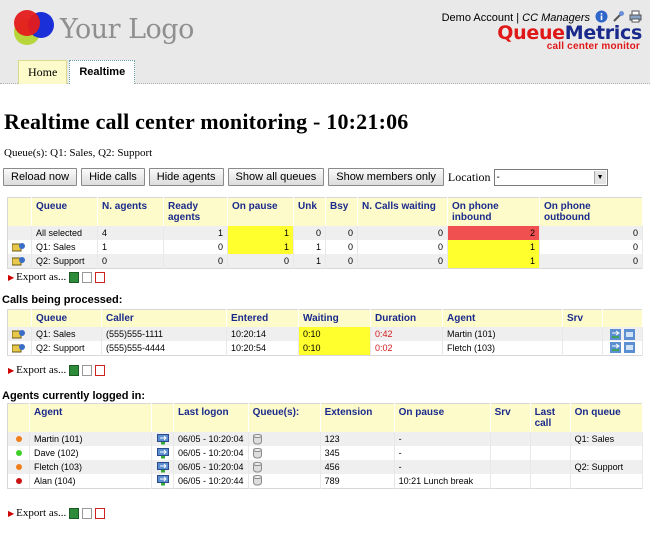 This screenshot has height=539, width=650. What do you see at coordinates (607, 481) in the screenshot?
I see `cell-on-queue` at bounding box center [607, 481].